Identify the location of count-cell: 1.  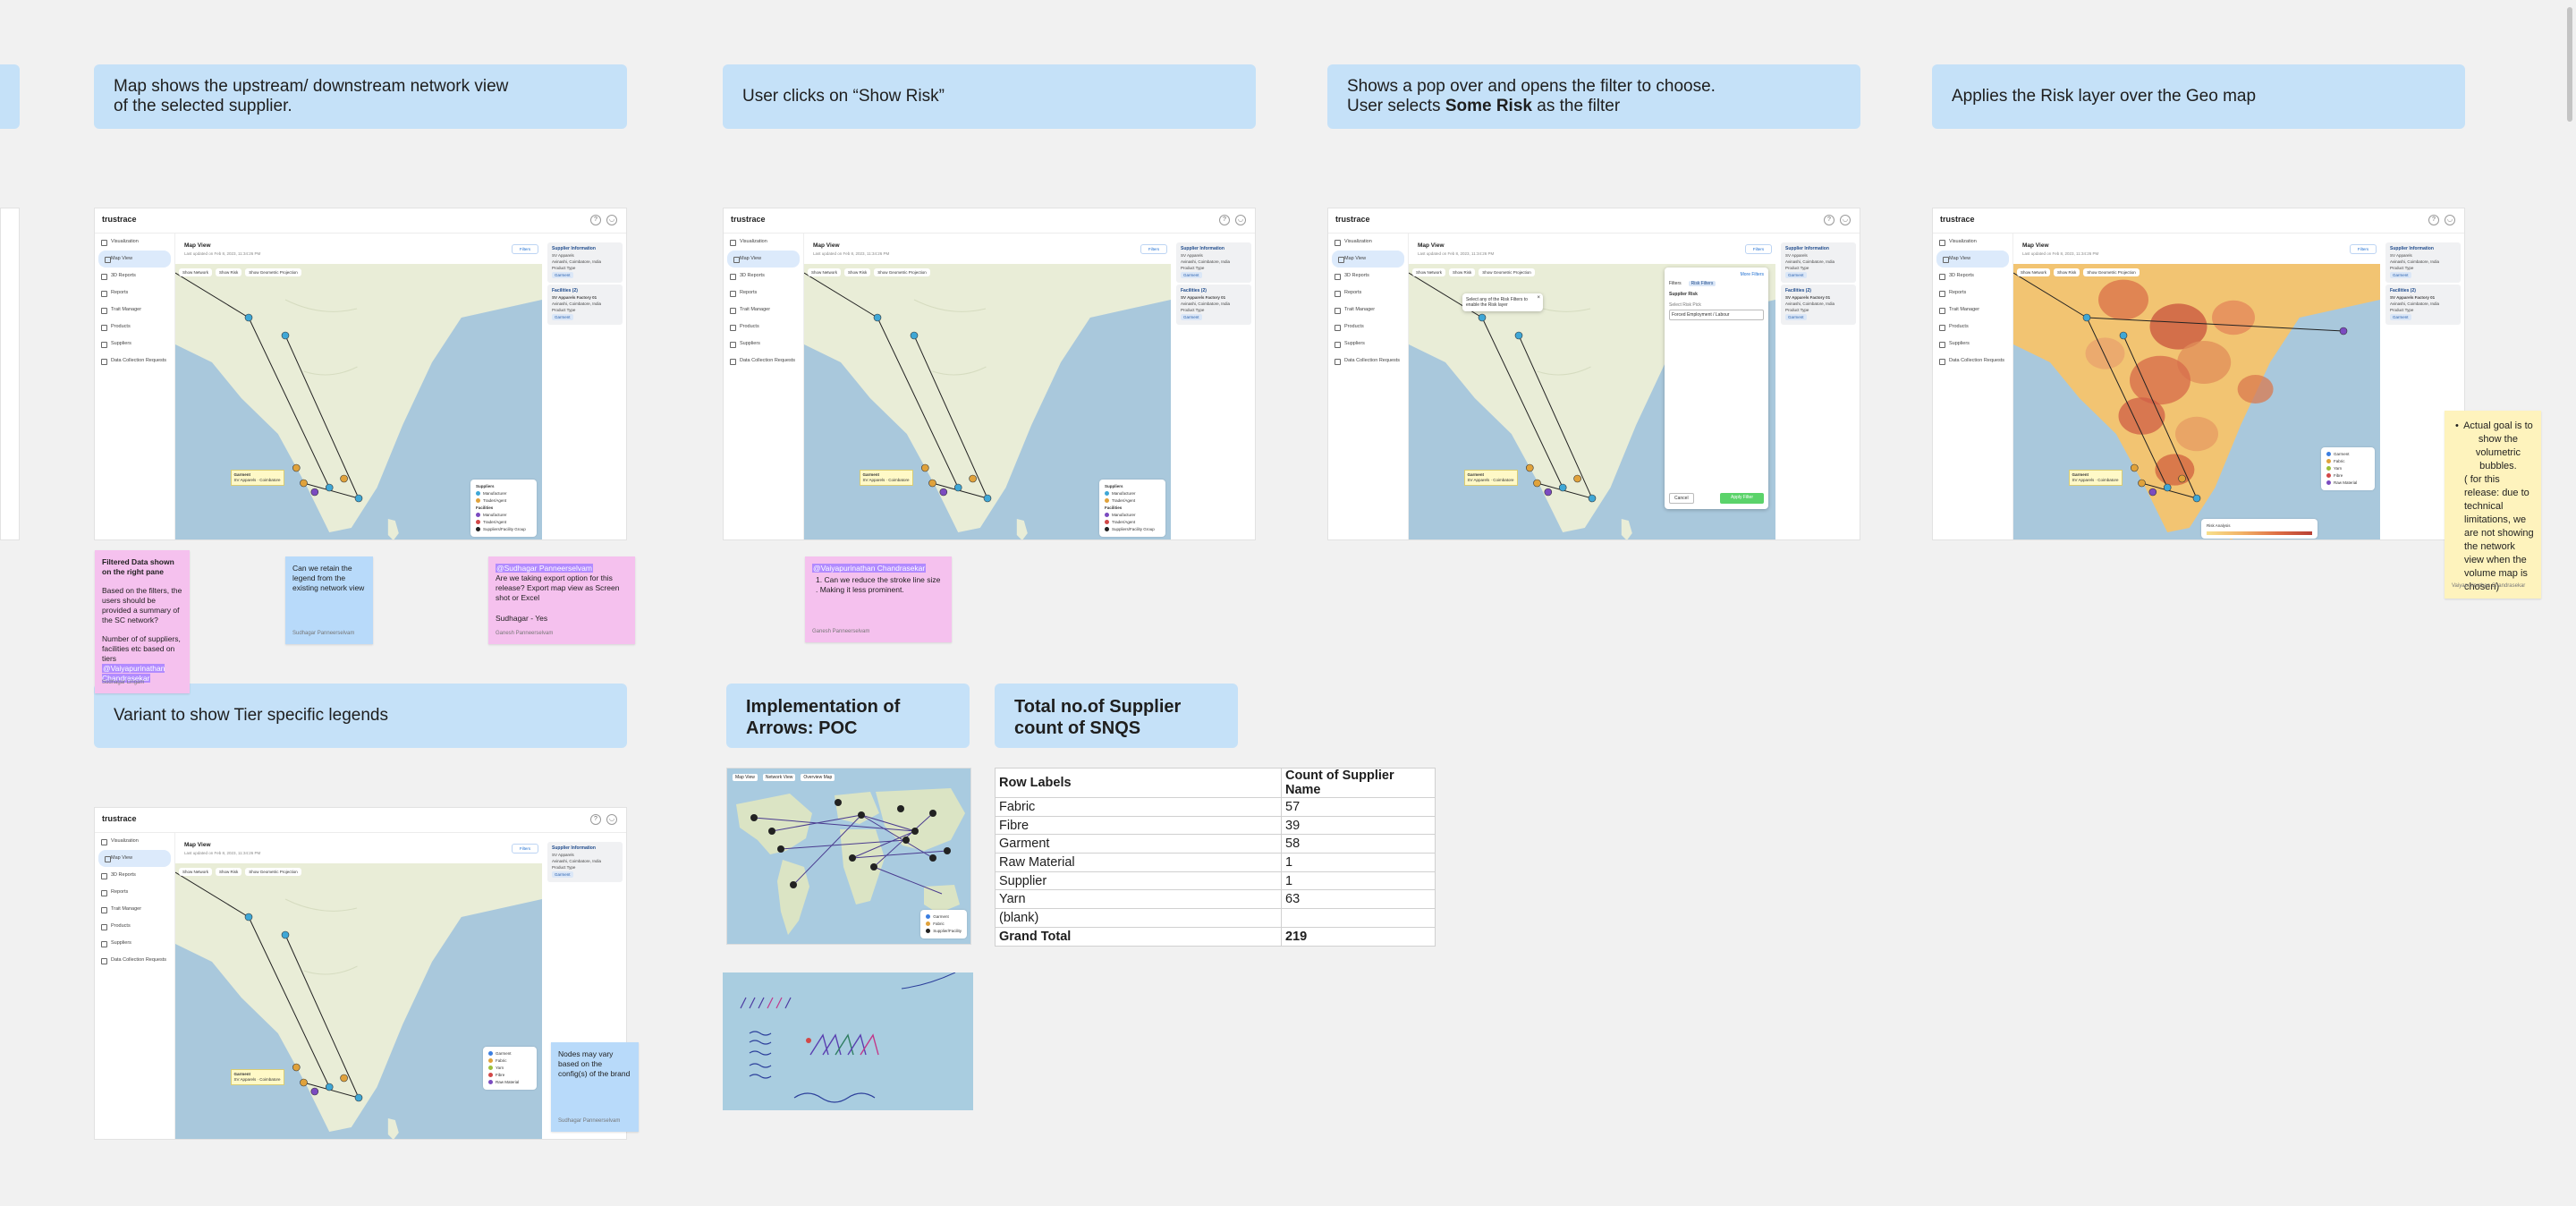
(1358, 881).